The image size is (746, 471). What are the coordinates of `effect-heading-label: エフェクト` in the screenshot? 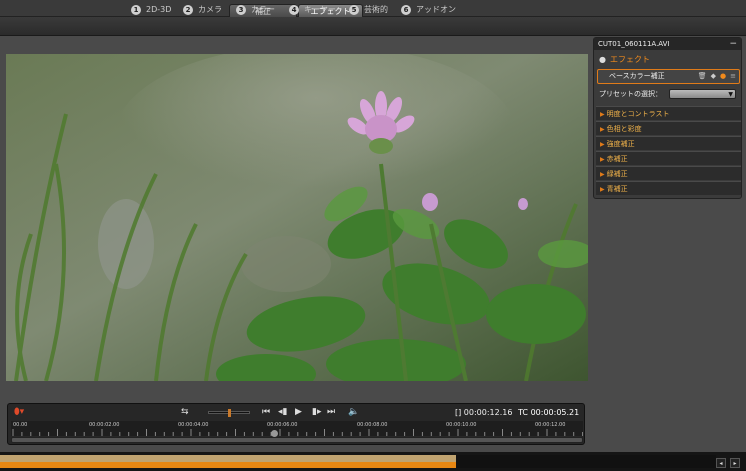 It's located at (630, 59).